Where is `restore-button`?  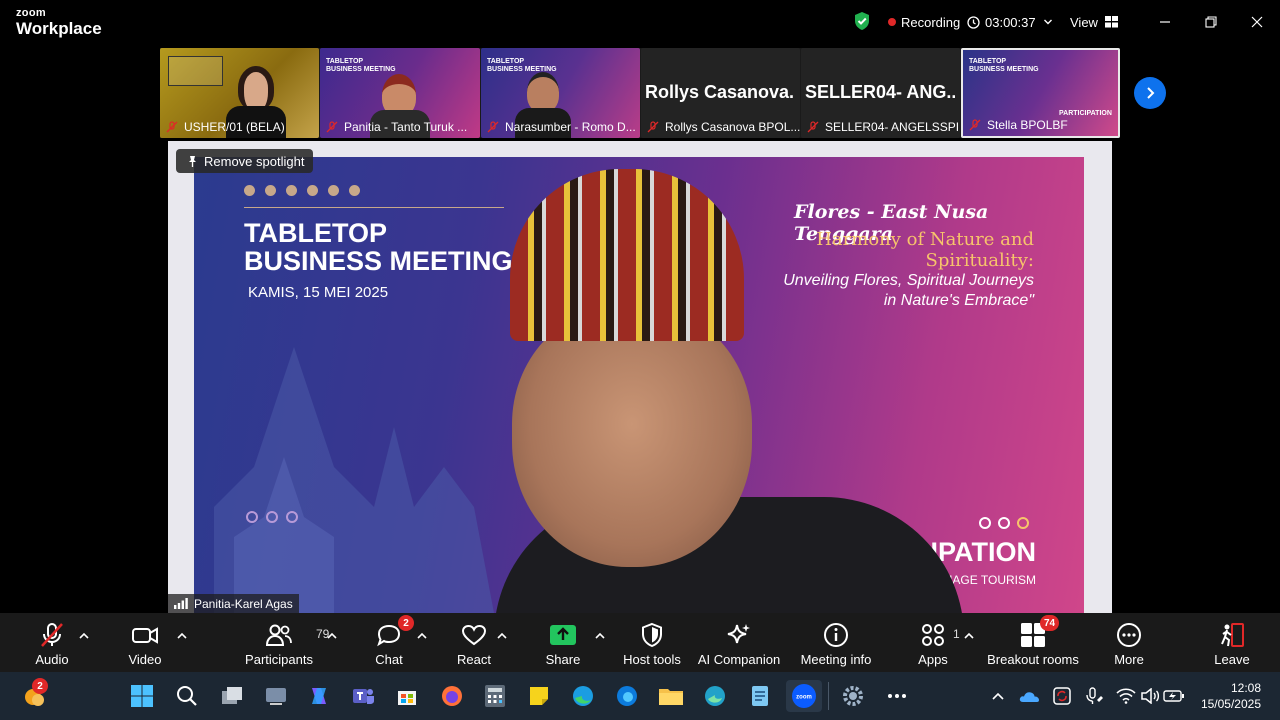 restore-button is located at coordinates (1211, 22).